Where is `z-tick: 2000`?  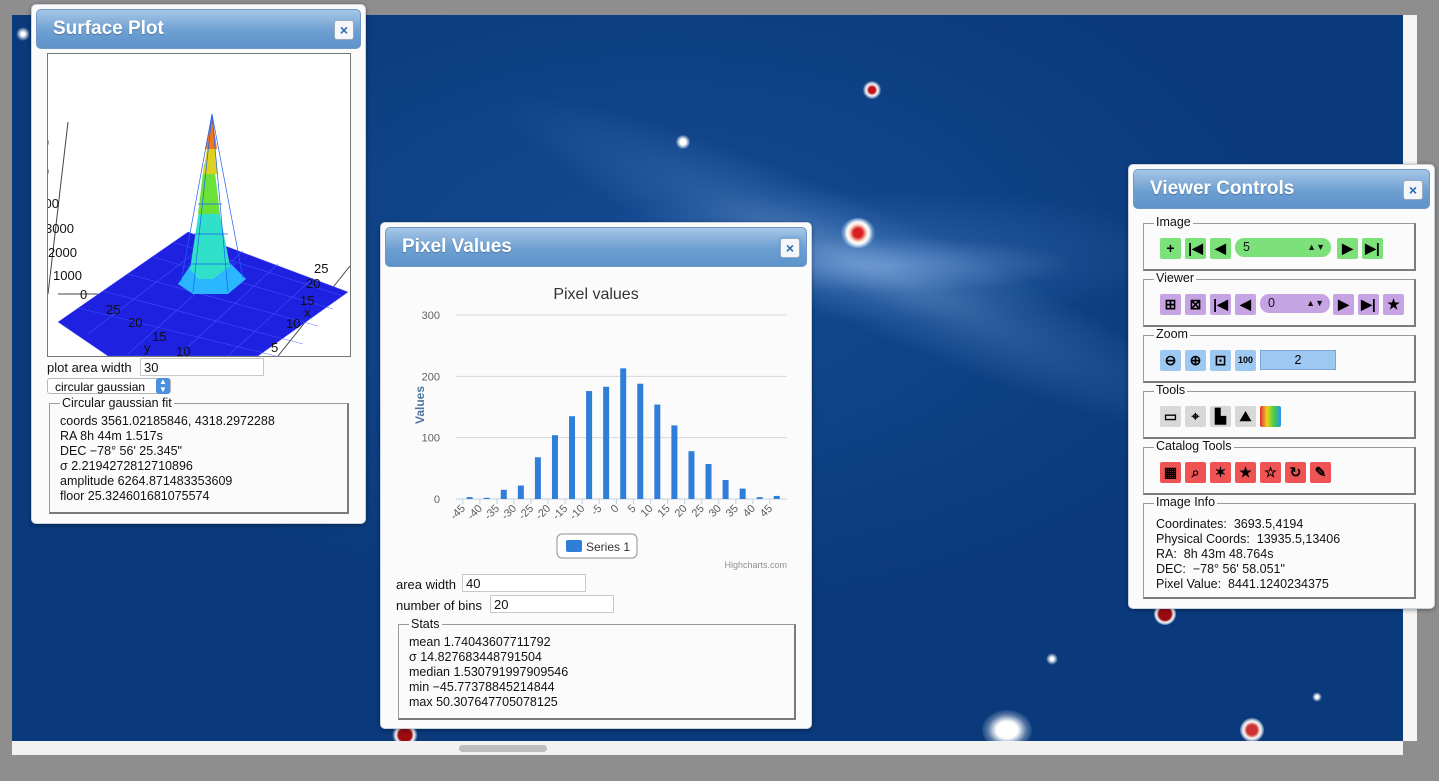 z-tick: 2000 is located at coordinates (62, 252).